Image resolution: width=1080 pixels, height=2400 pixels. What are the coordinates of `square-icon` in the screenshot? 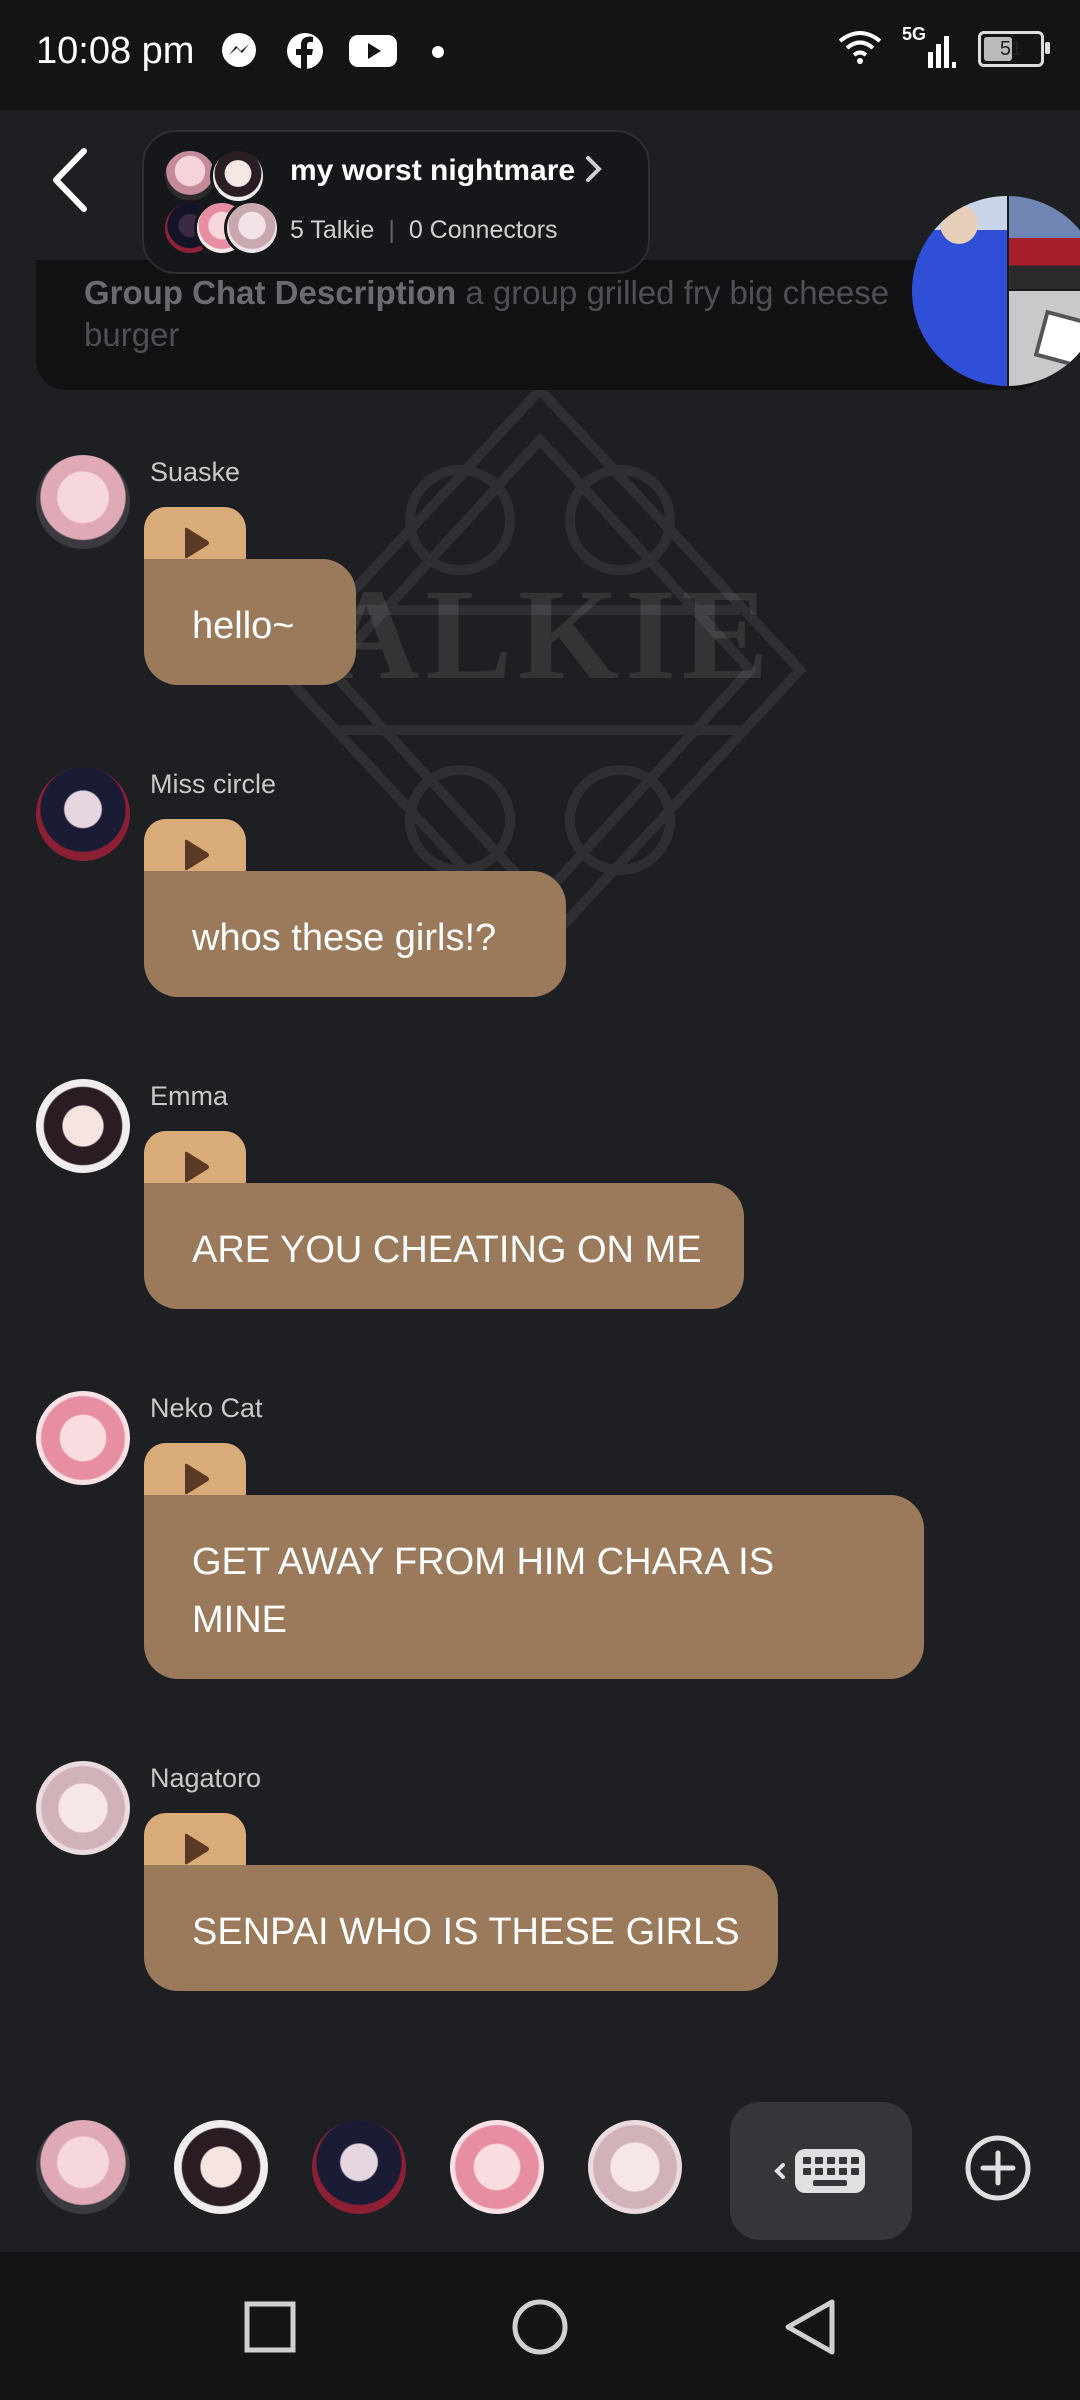 It's located at (270, 2327).